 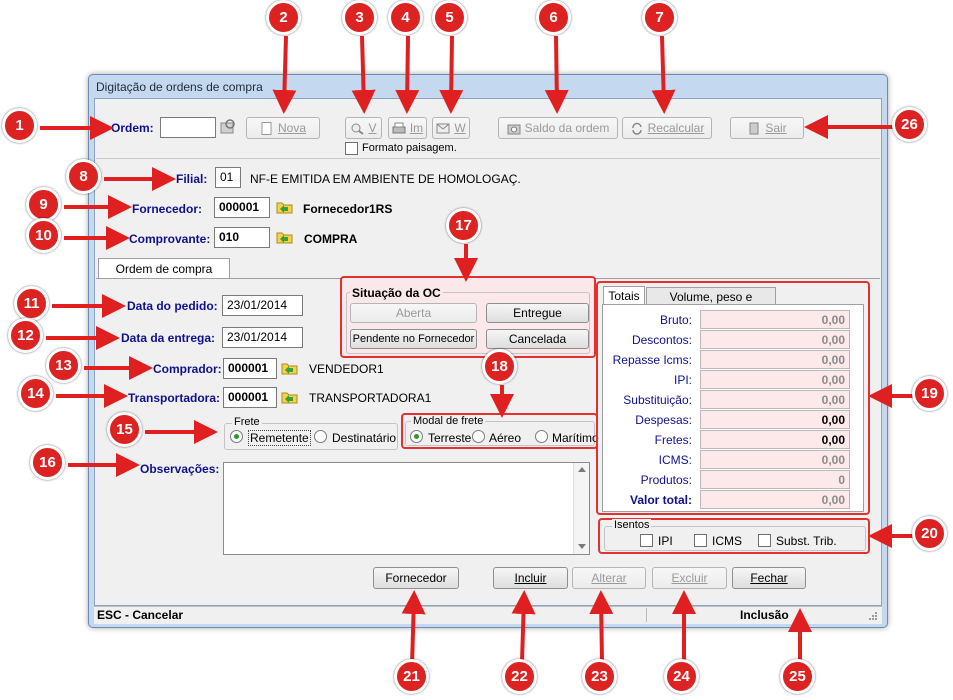 I want to click on callout-badge-22: 22, so click(x=519, y=676).